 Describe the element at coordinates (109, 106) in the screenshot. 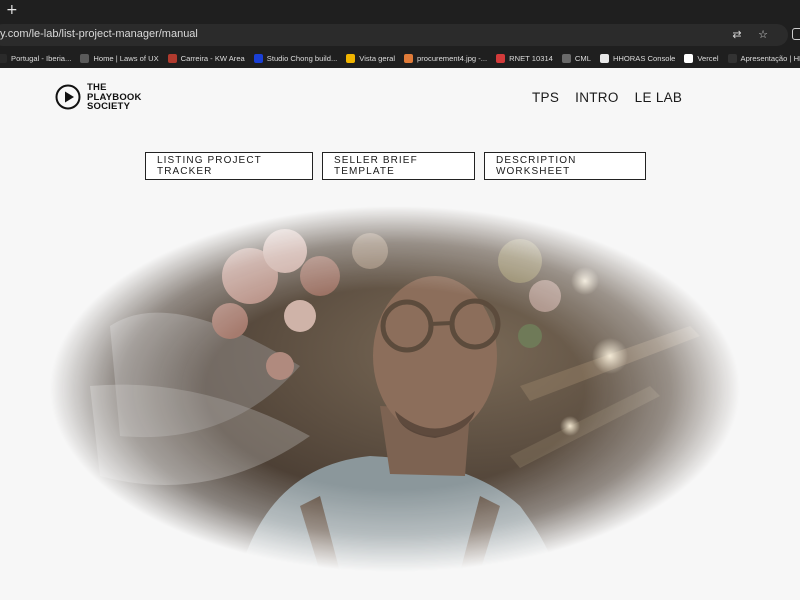

I see `logo-line: SOCIETY` at that location.